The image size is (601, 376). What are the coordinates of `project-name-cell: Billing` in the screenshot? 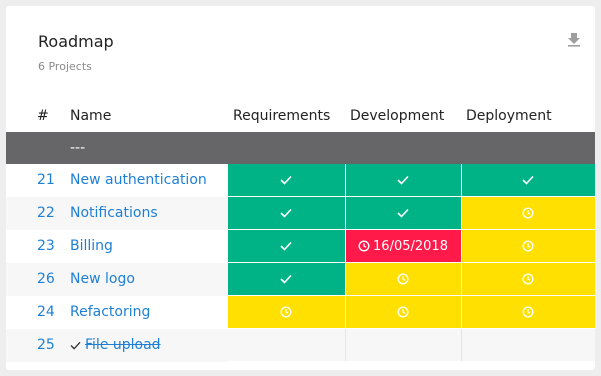 It's located at (146, 246).